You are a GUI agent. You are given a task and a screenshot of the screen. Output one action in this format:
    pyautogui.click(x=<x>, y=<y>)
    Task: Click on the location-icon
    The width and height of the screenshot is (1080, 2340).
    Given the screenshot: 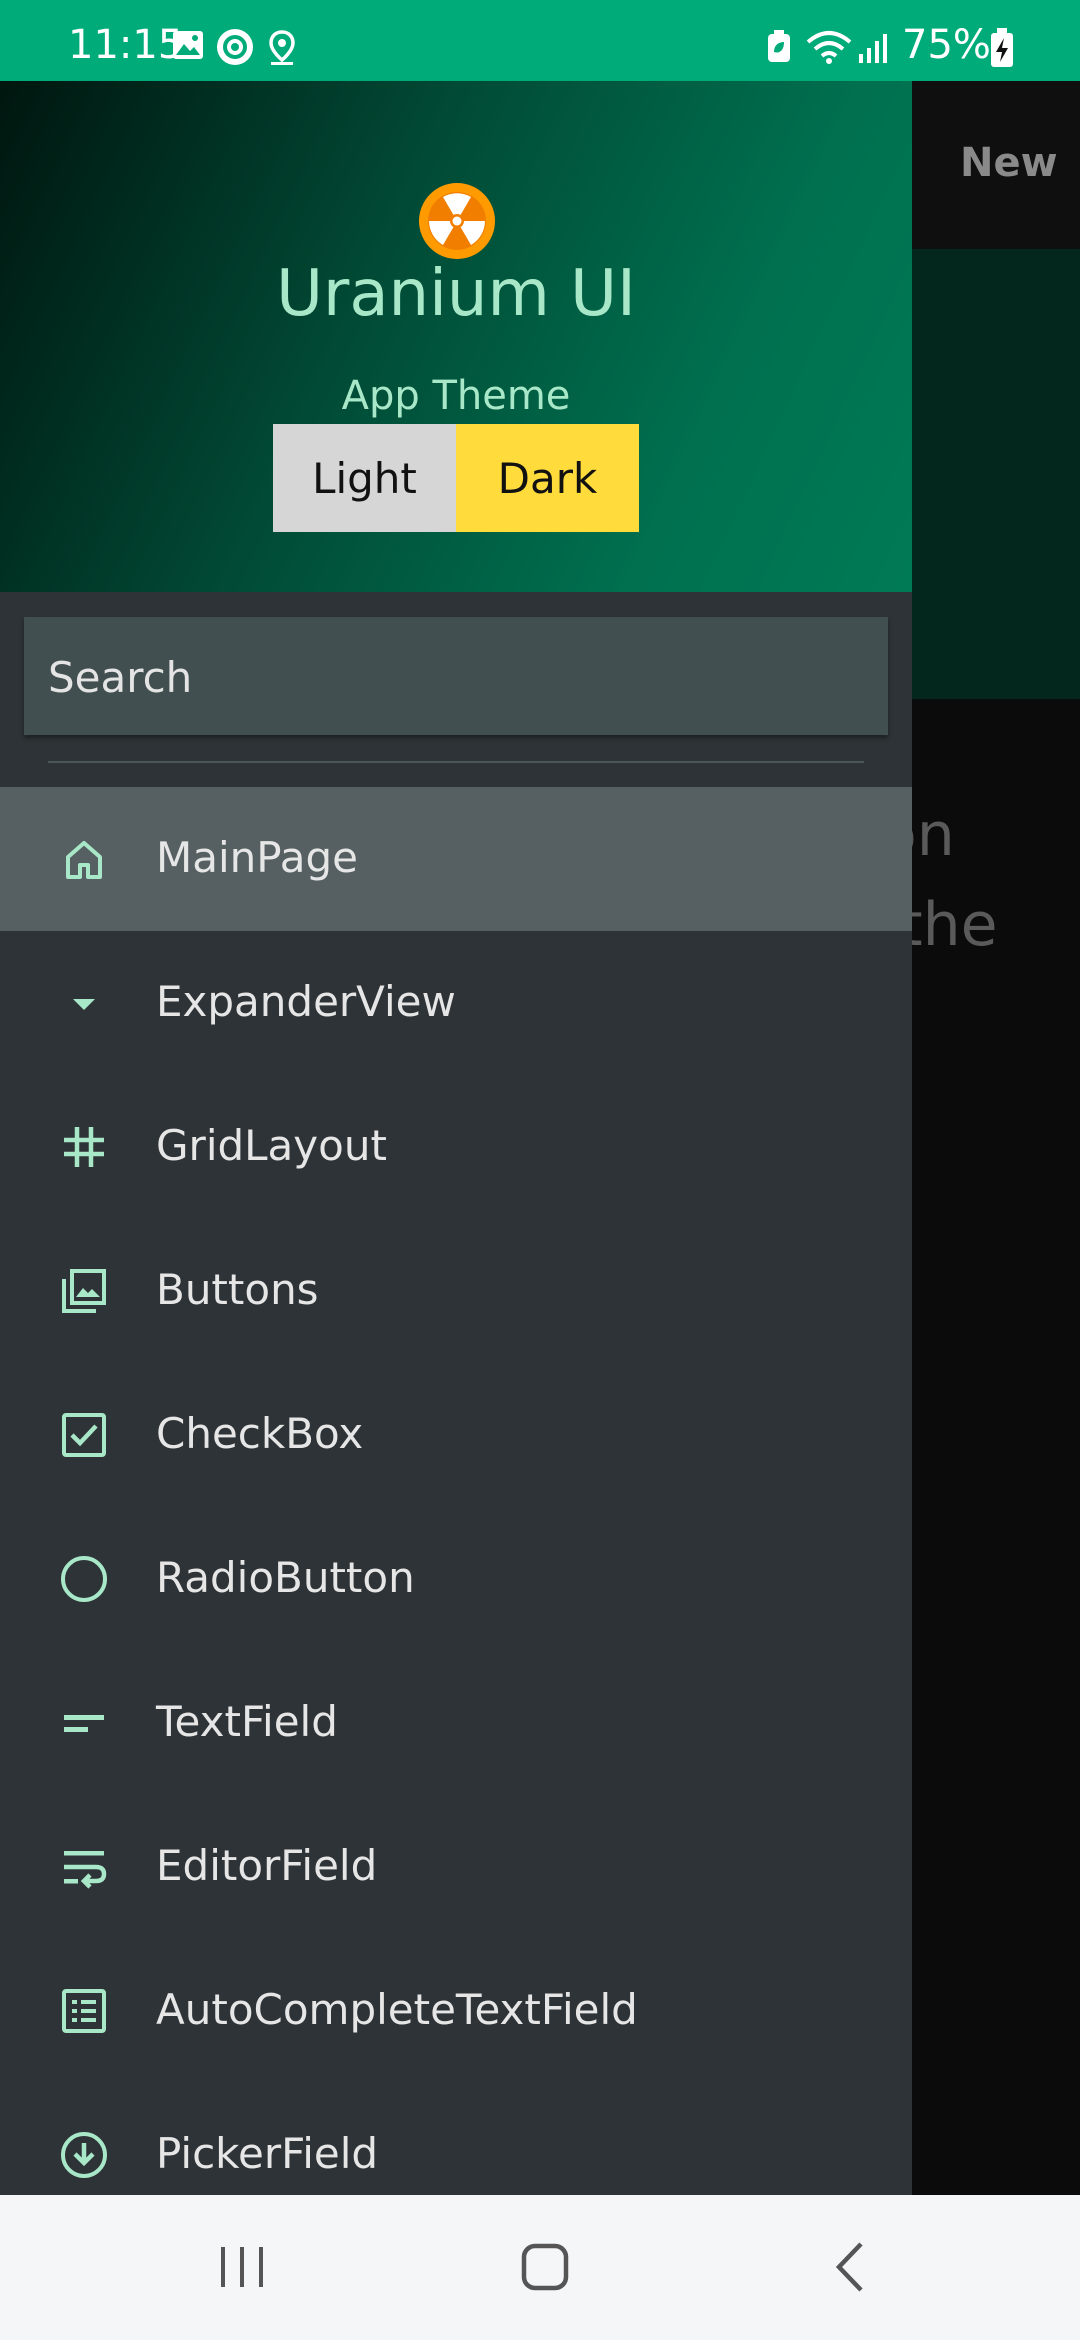 What is the action you would take?
    pyautogui.click(x=282, y=50)
    